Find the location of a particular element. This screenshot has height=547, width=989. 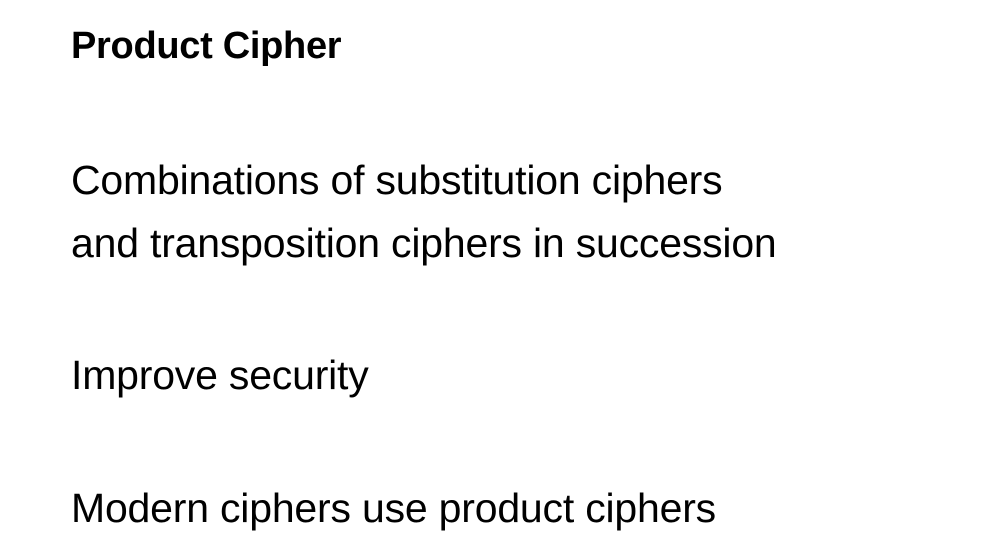

bullet-point-line: and transposition ciphers in succession is located at coordinates (424, 243).